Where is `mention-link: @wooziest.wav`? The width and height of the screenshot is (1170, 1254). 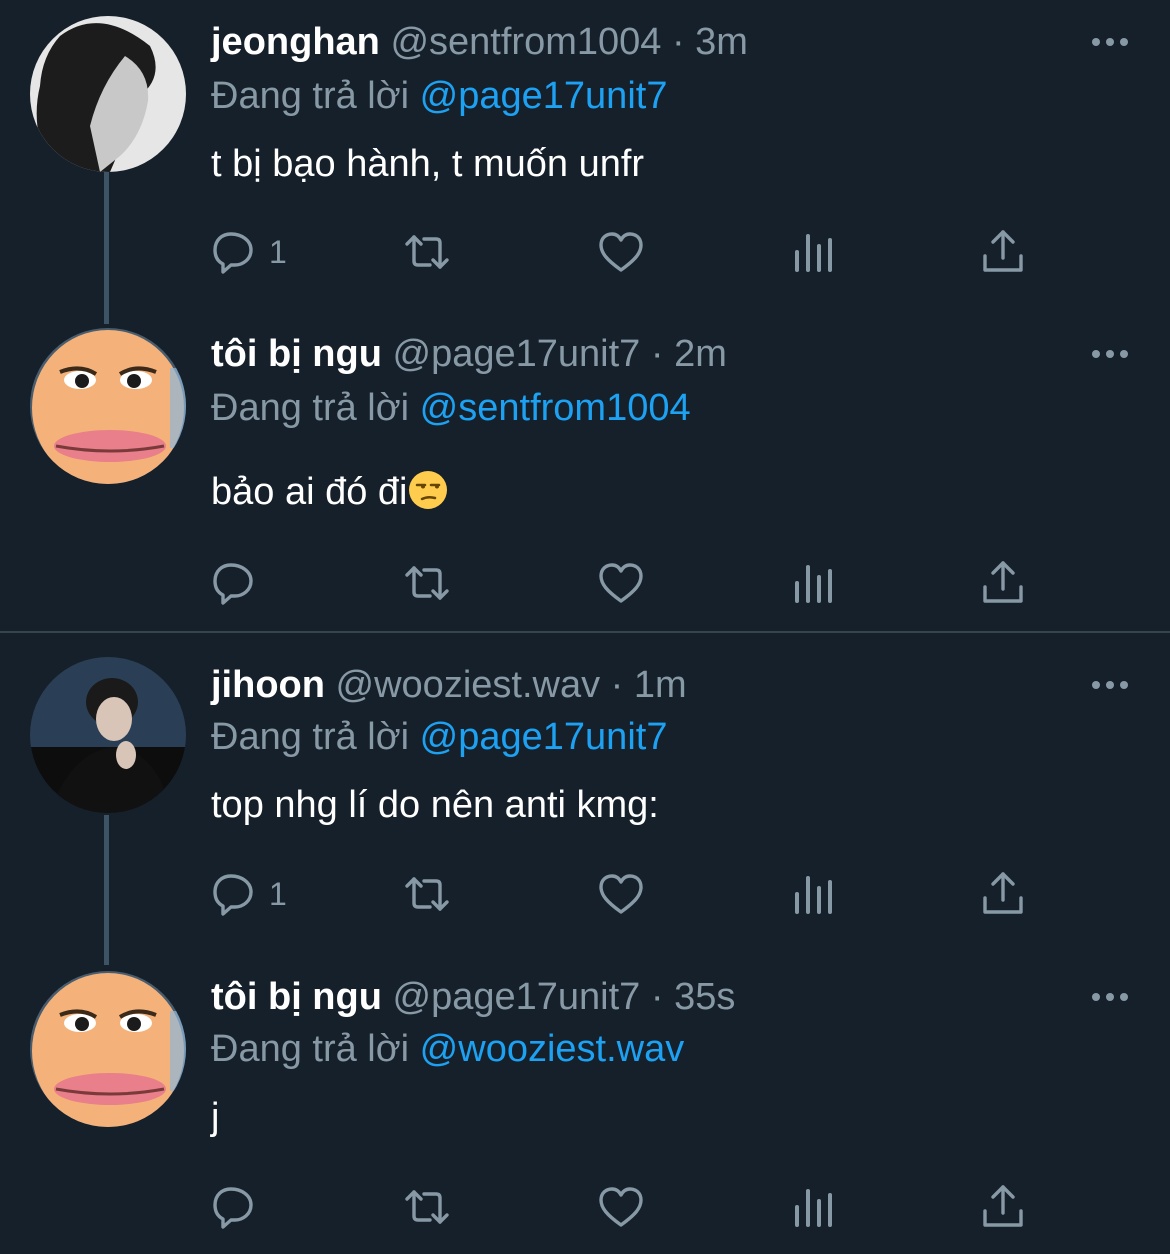 mention-link: @wooziest.wav is located at coordinates (552, 1049).